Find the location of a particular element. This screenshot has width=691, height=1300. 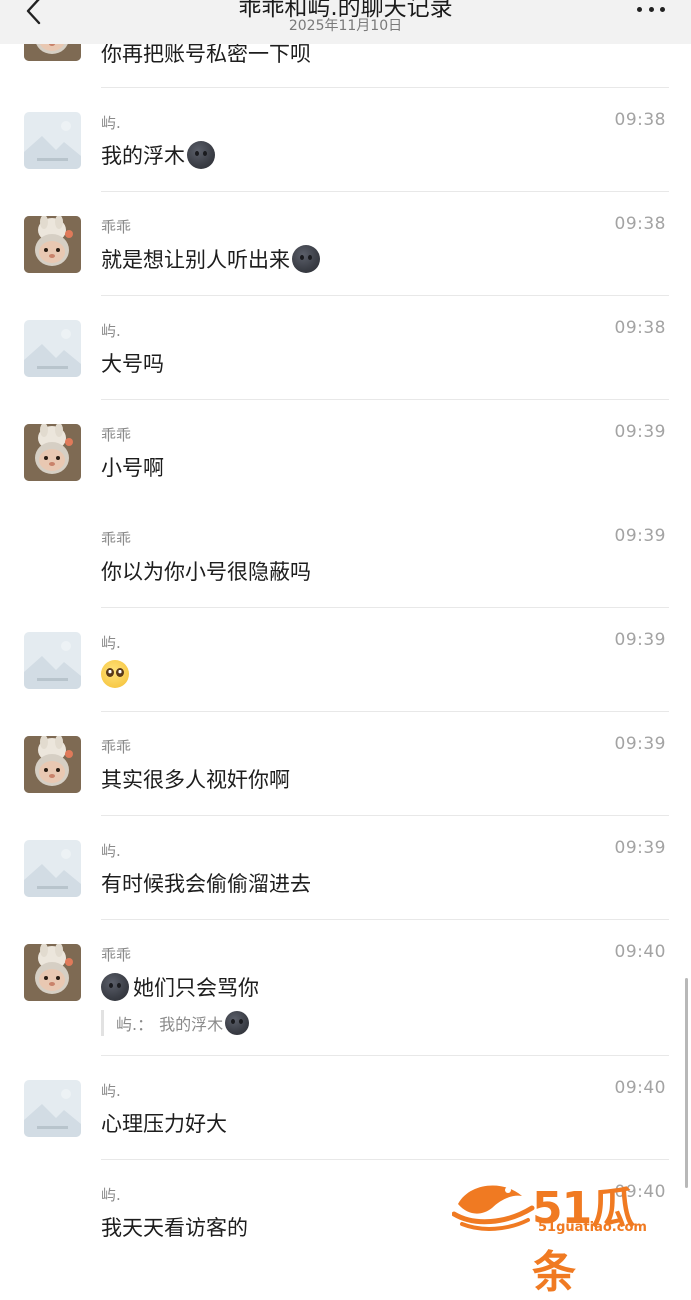

message-item: 乖乖 09:40 她们只会骂你 屿.： 我的浮木 is located at coordinates (345, 988).